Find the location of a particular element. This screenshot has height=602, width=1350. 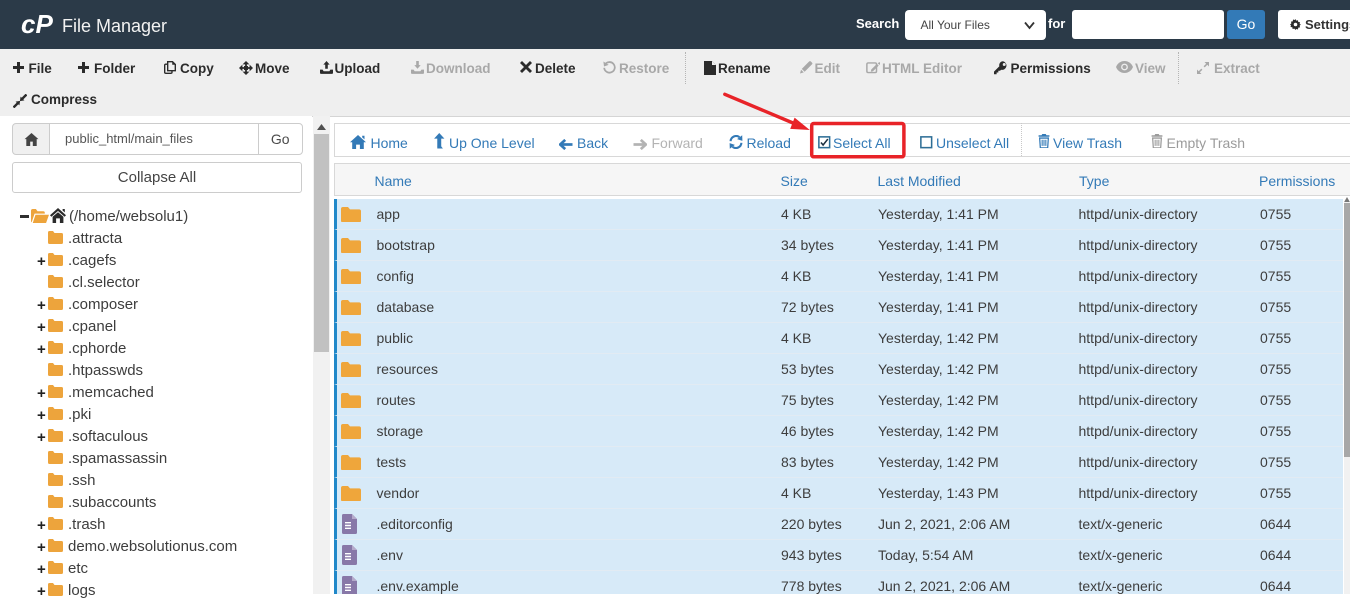

svg-text: cP is located at coordinates (37, 24).